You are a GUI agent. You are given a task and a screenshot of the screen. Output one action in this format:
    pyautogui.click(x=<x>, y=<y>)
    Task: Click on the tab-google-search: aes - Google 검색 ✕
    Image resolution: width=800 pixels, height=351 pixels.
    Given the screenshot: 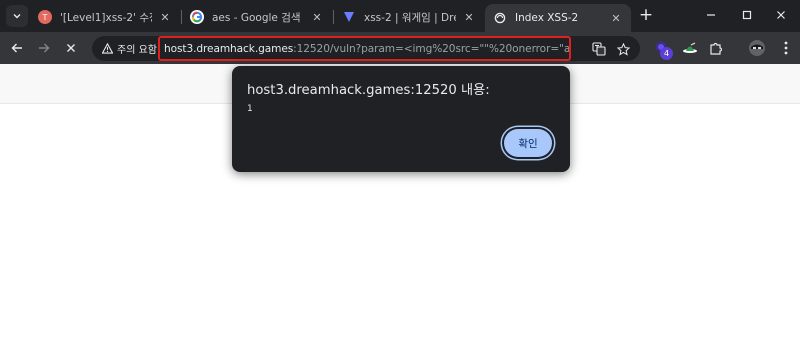 What is the action you would take?
    pyautogui.click(x=257, y=17)
    